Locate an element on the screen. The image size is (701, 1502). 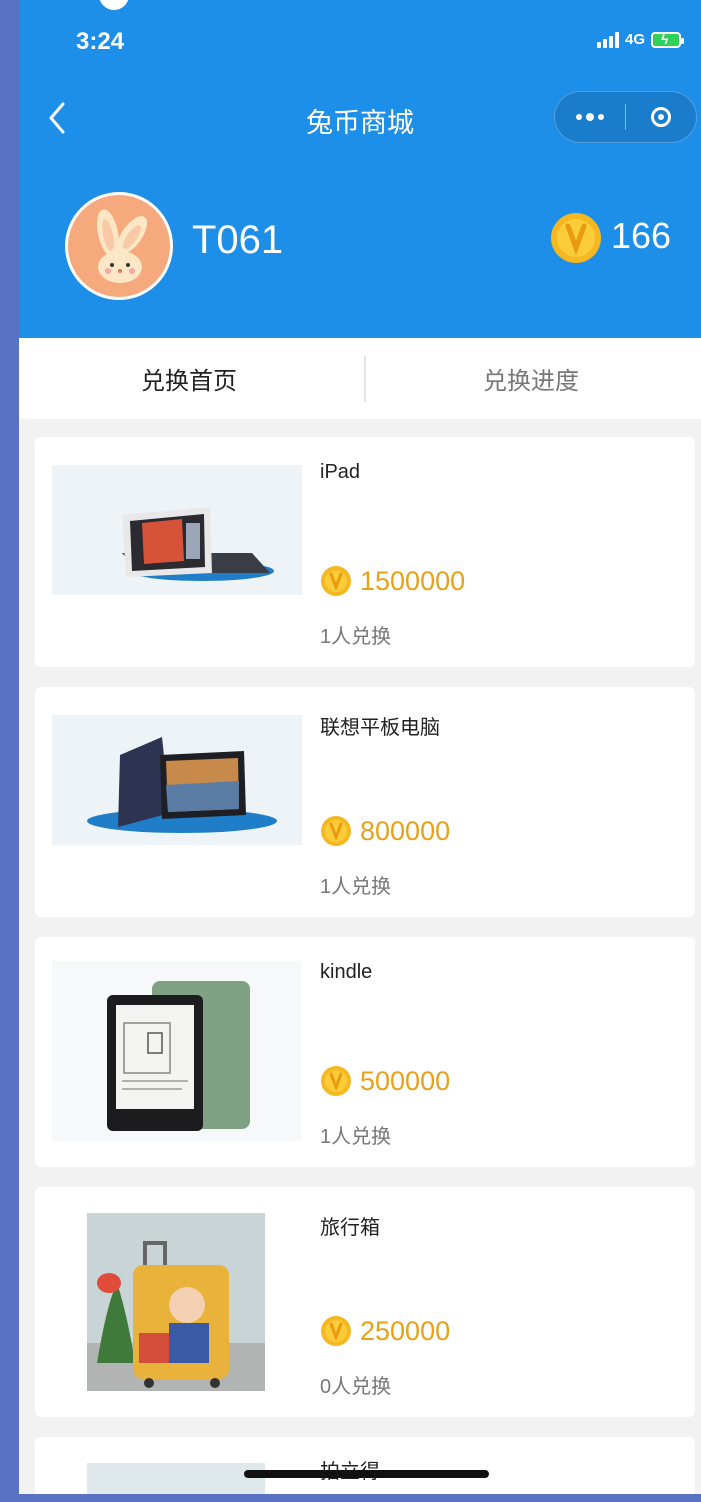
status-time: 3:24 is located at coordinates (100, 41).